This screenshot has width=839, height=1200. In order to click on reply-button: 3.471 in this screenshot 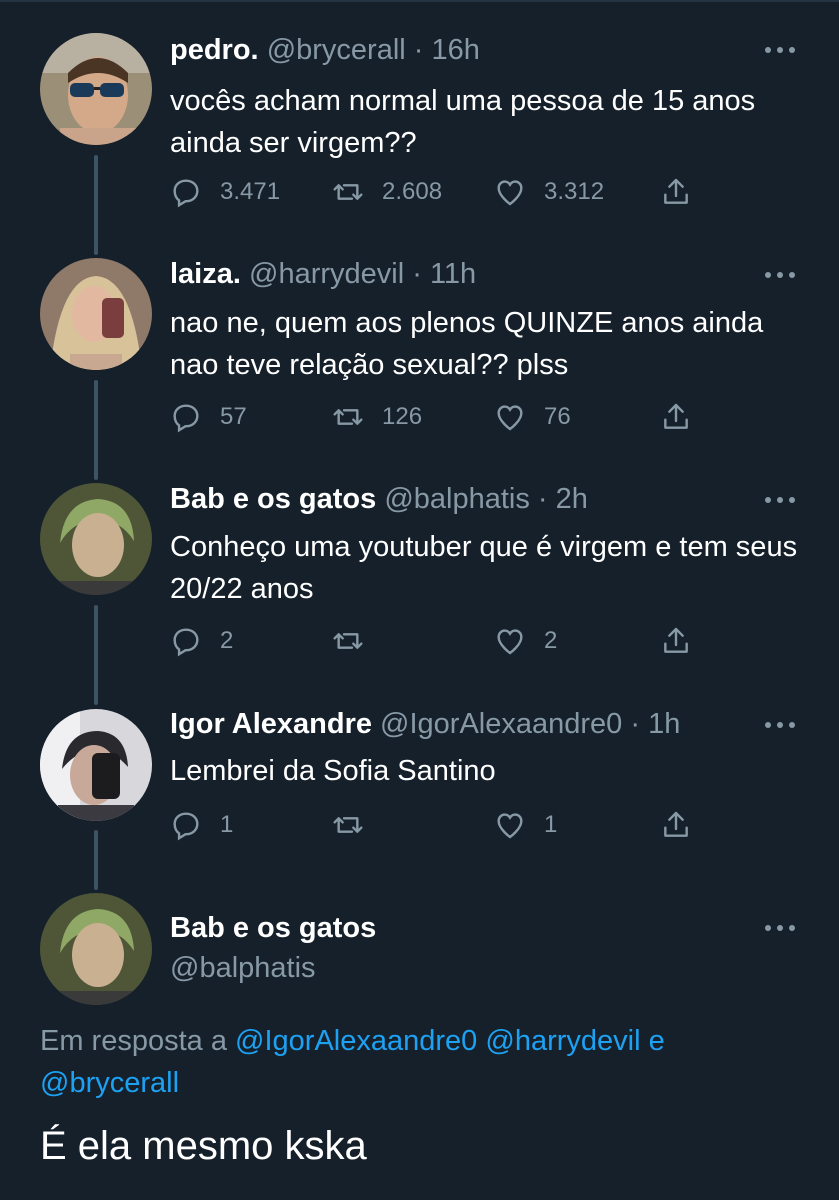, I will do `click(225, 192)`.